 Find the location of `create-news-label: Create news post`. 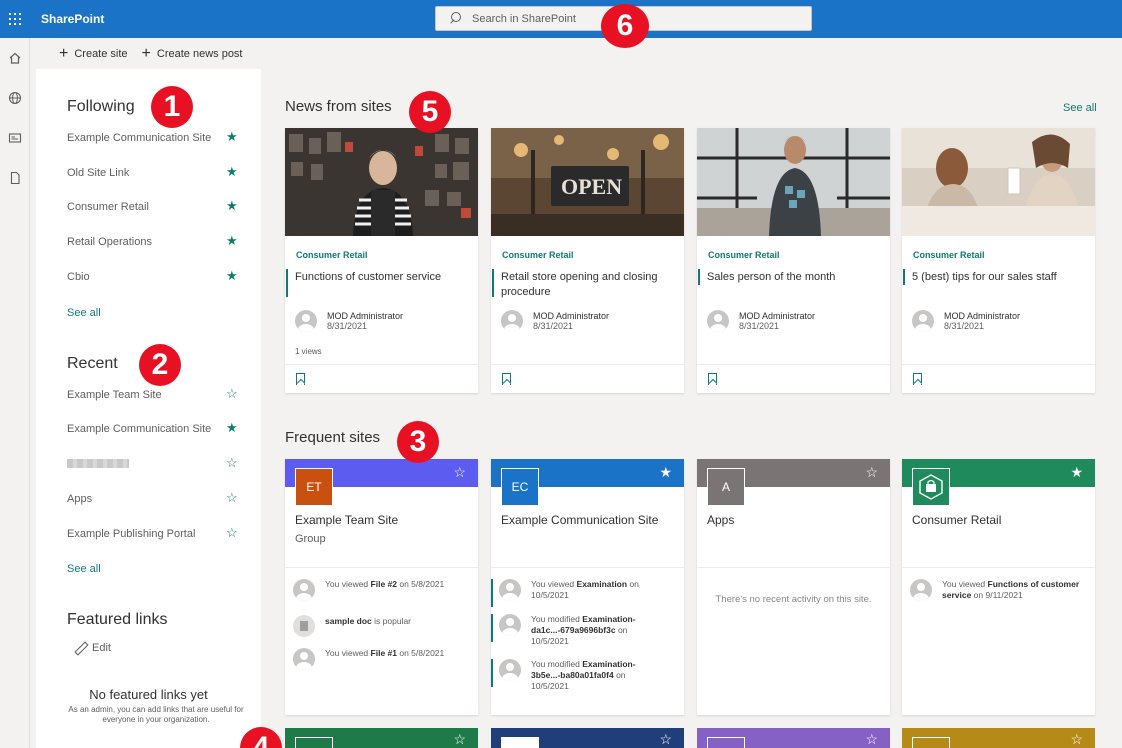

create-news-label: Create news post is located at coordinates (199, 53).